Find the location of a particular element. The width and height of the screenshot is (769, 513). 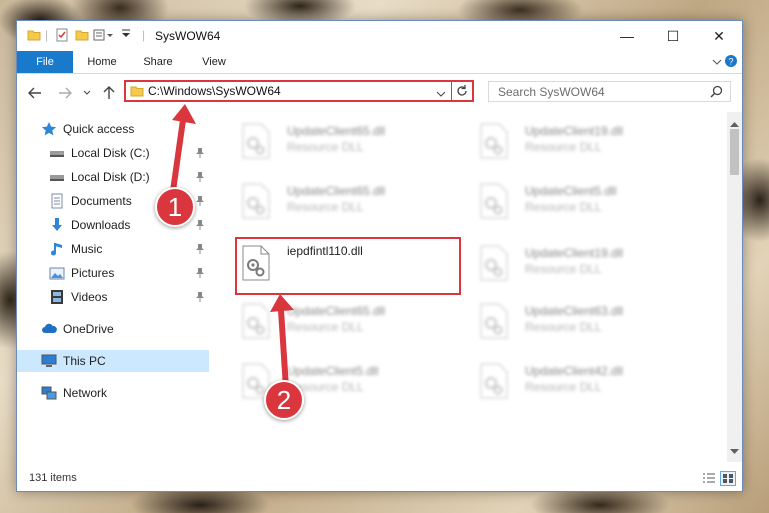

arrow-to-file is located at coordinates (282, 341).